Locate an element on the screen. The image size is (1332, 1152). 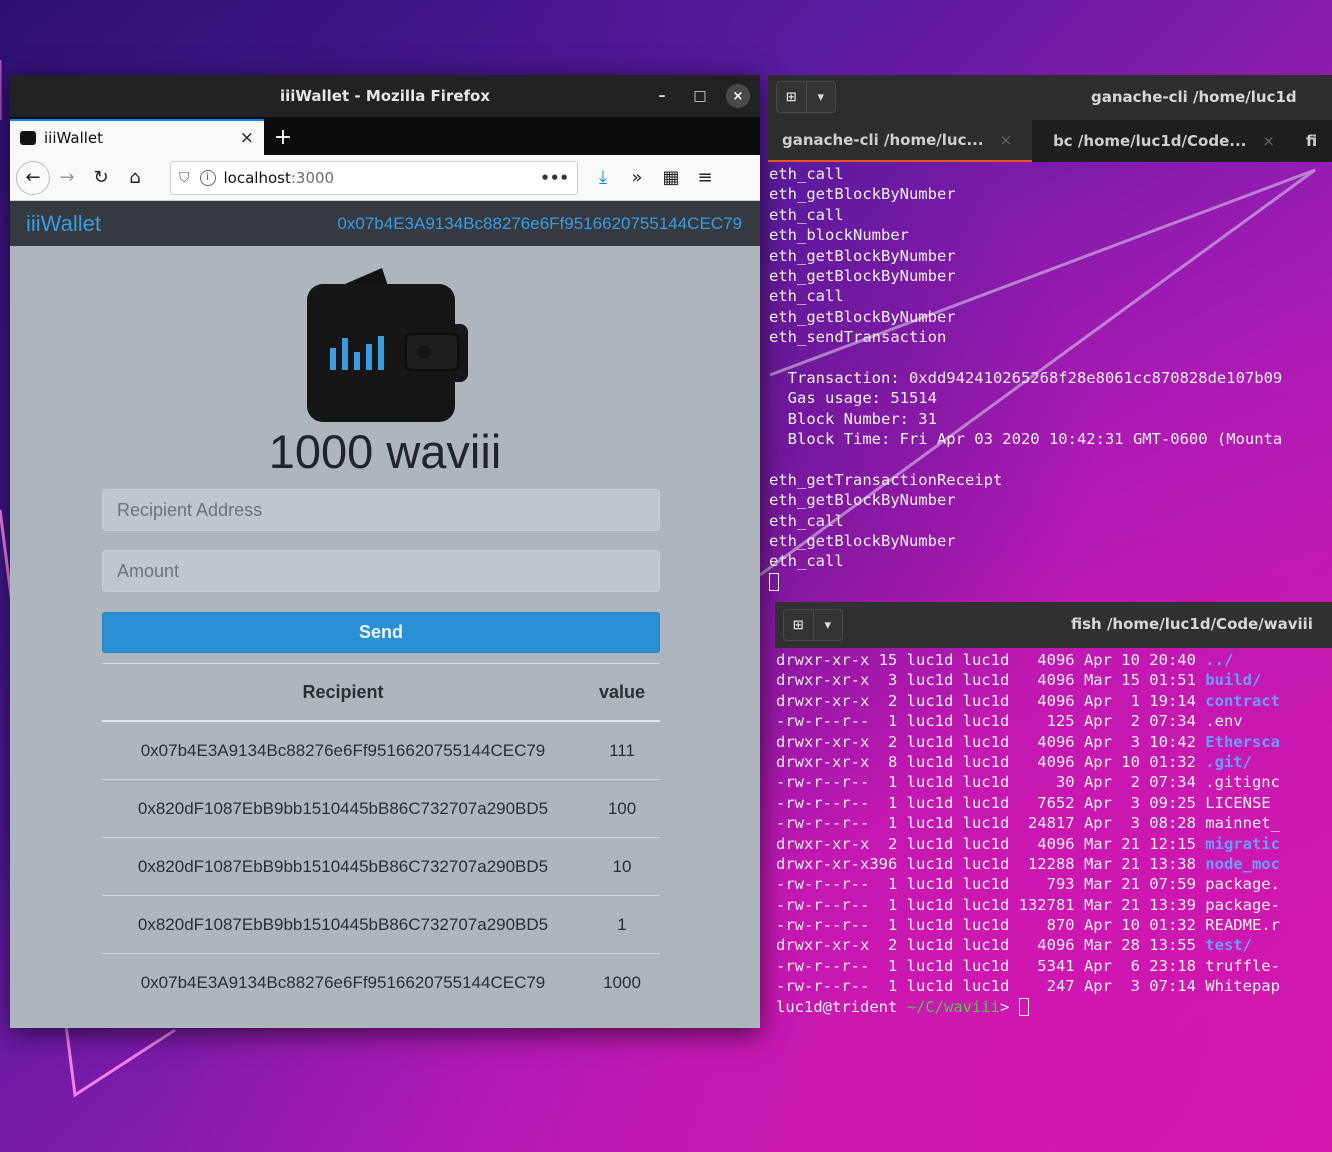
value-cell: 1 is located at coordinates (622, 924).